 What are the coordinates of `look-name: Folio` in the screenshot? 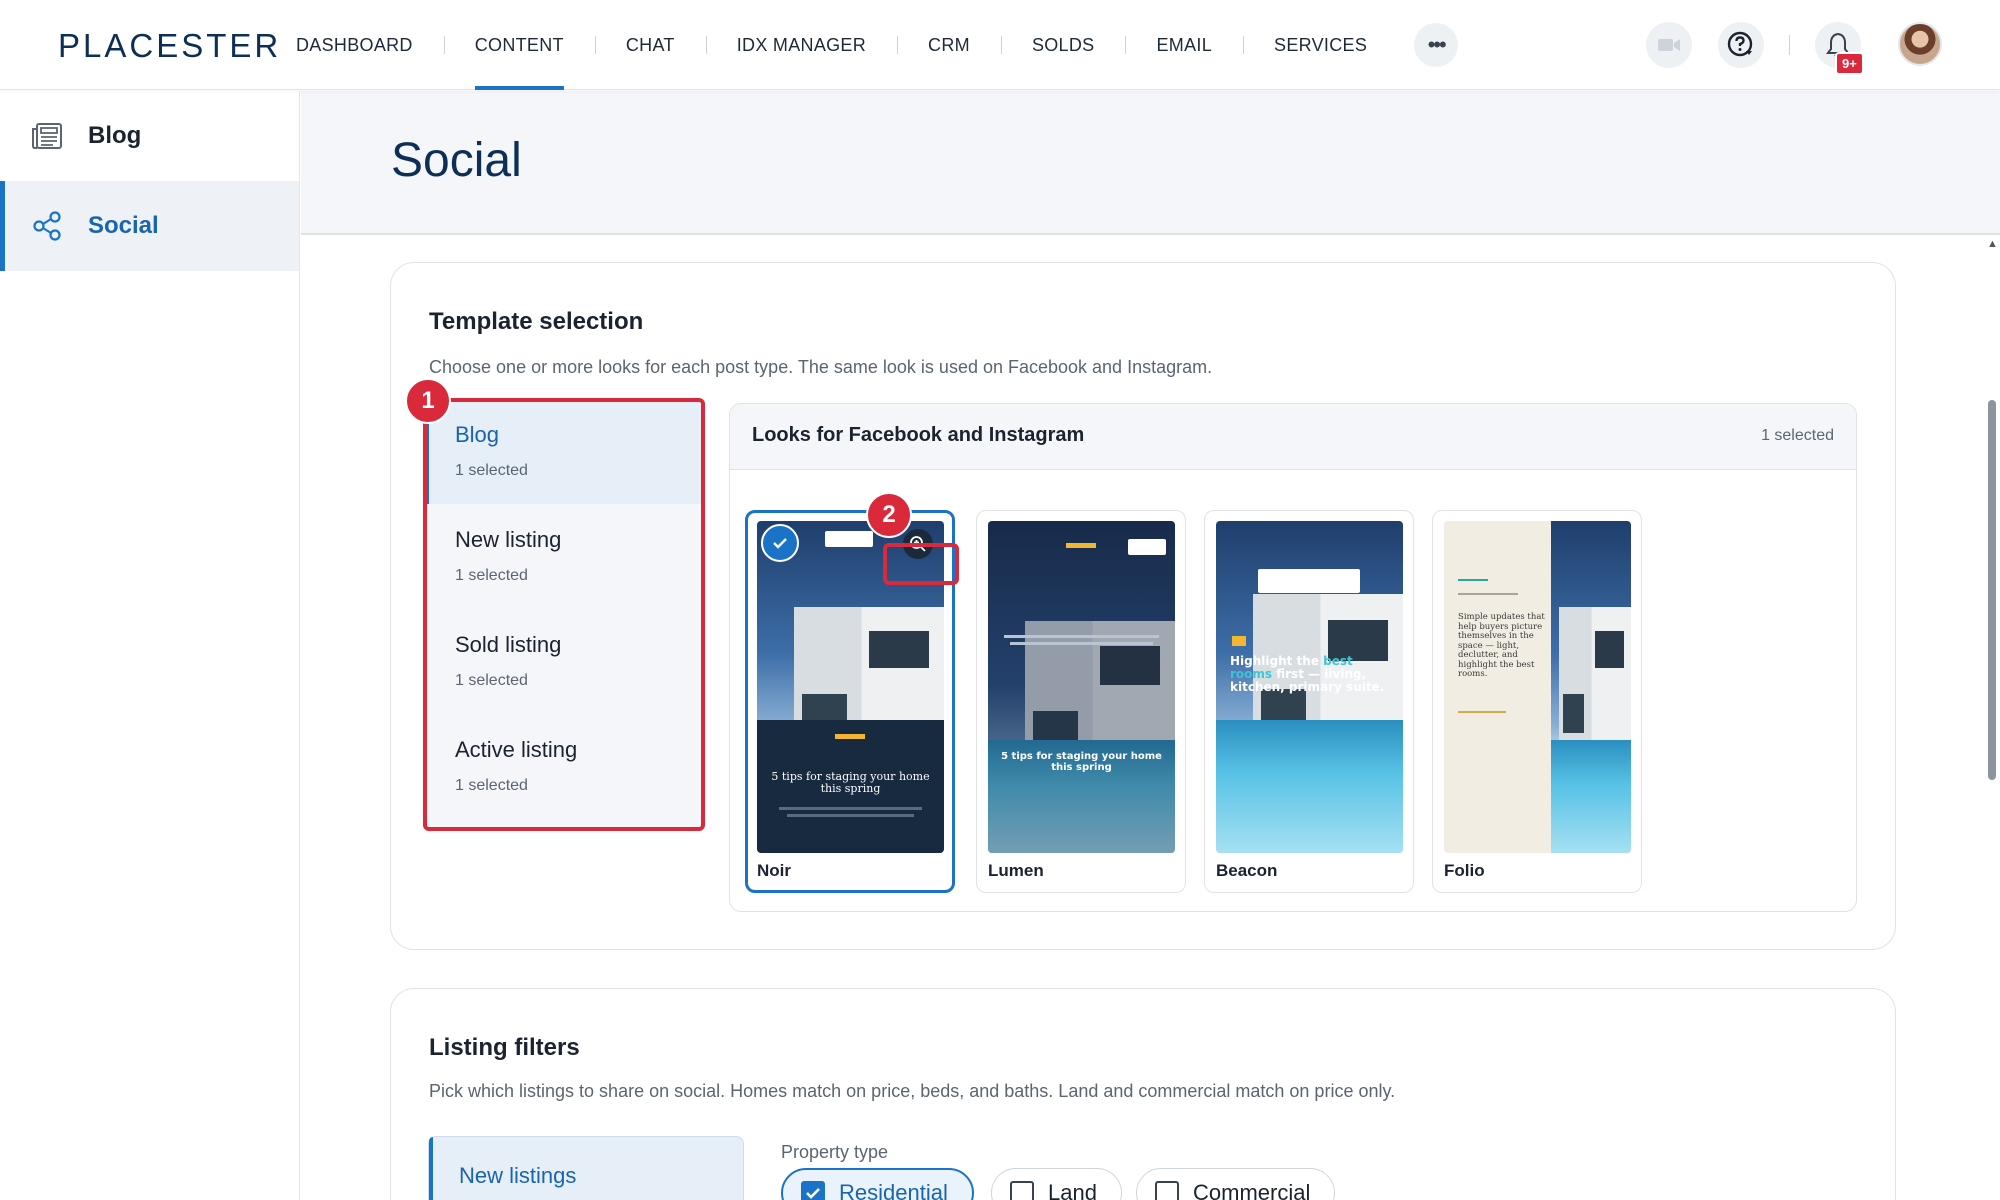 It's located at (1464, 870).